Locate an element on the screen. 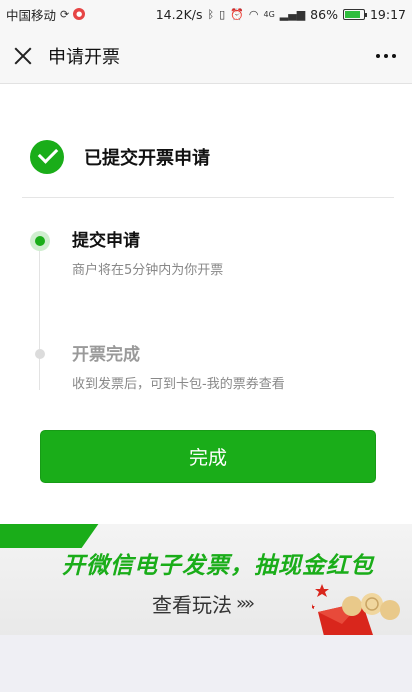 The width and height of the screenshot is (412, 692). battery-percent: 86% is located at coordinates (324, 14).